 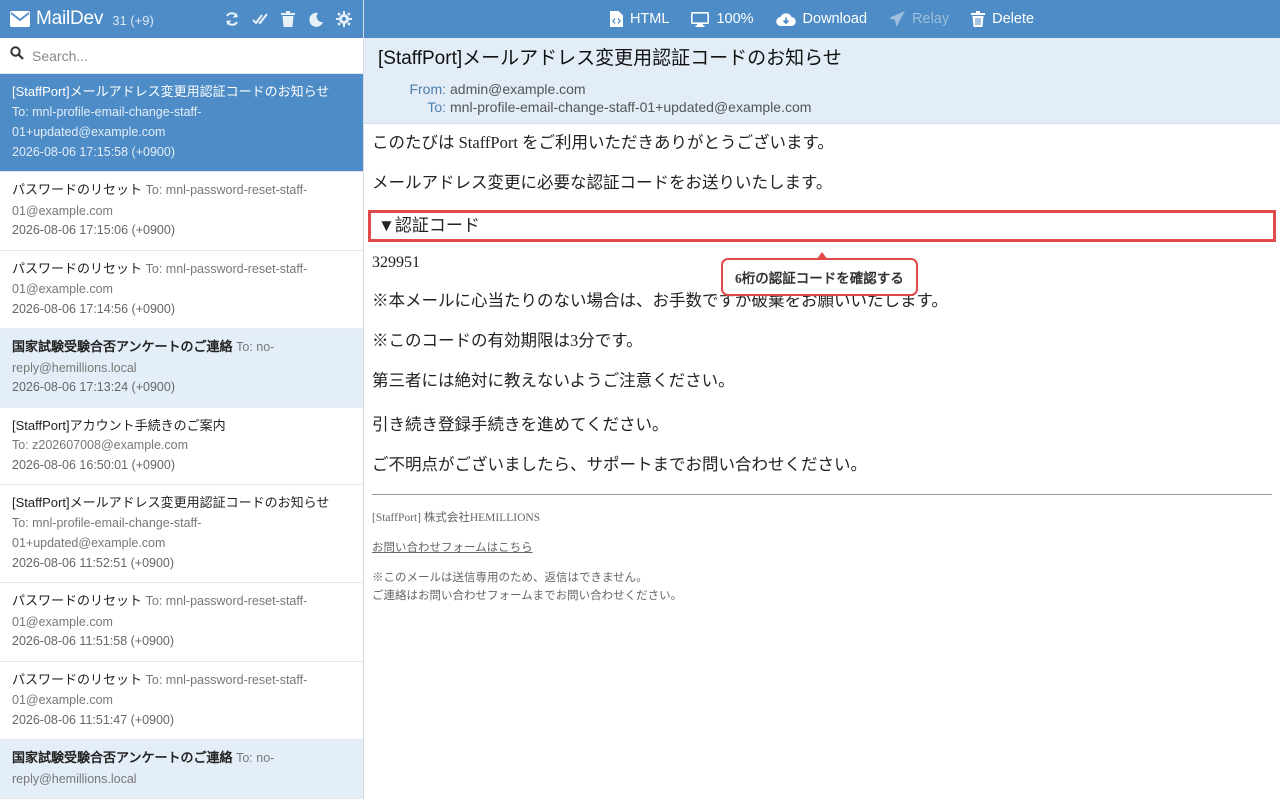 What do you see at coordinates (931, 19) in the screenshot?
I see `relay-label: Relay` at bounding box center [931, 19].